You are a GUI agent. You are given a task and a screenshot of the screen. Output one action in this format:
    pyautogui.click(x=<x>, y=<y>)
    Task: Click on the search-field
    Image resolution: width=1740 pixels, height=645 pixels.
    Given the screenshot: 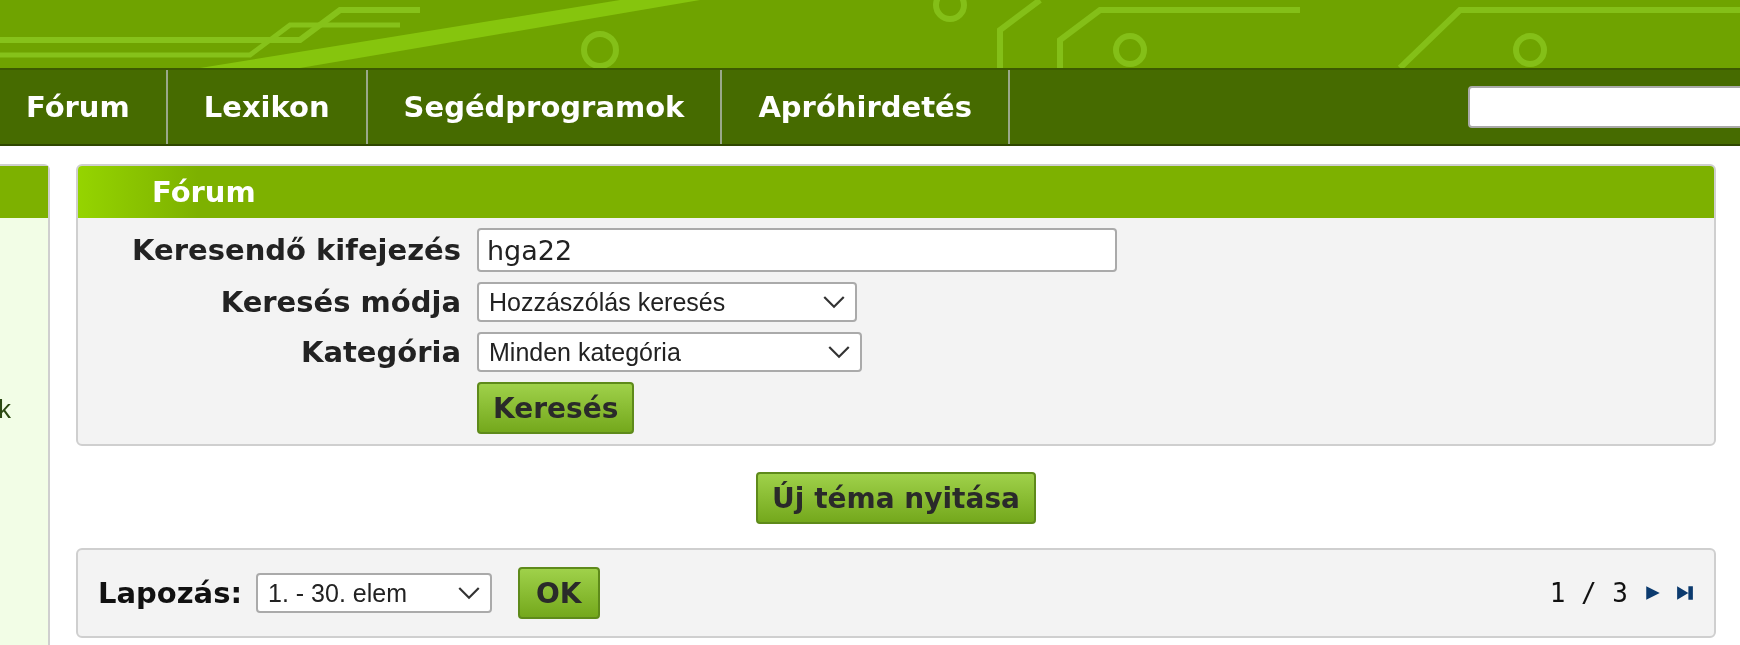 What is the action you would take?
    pyautogui.click(x=1604, y=107)
    